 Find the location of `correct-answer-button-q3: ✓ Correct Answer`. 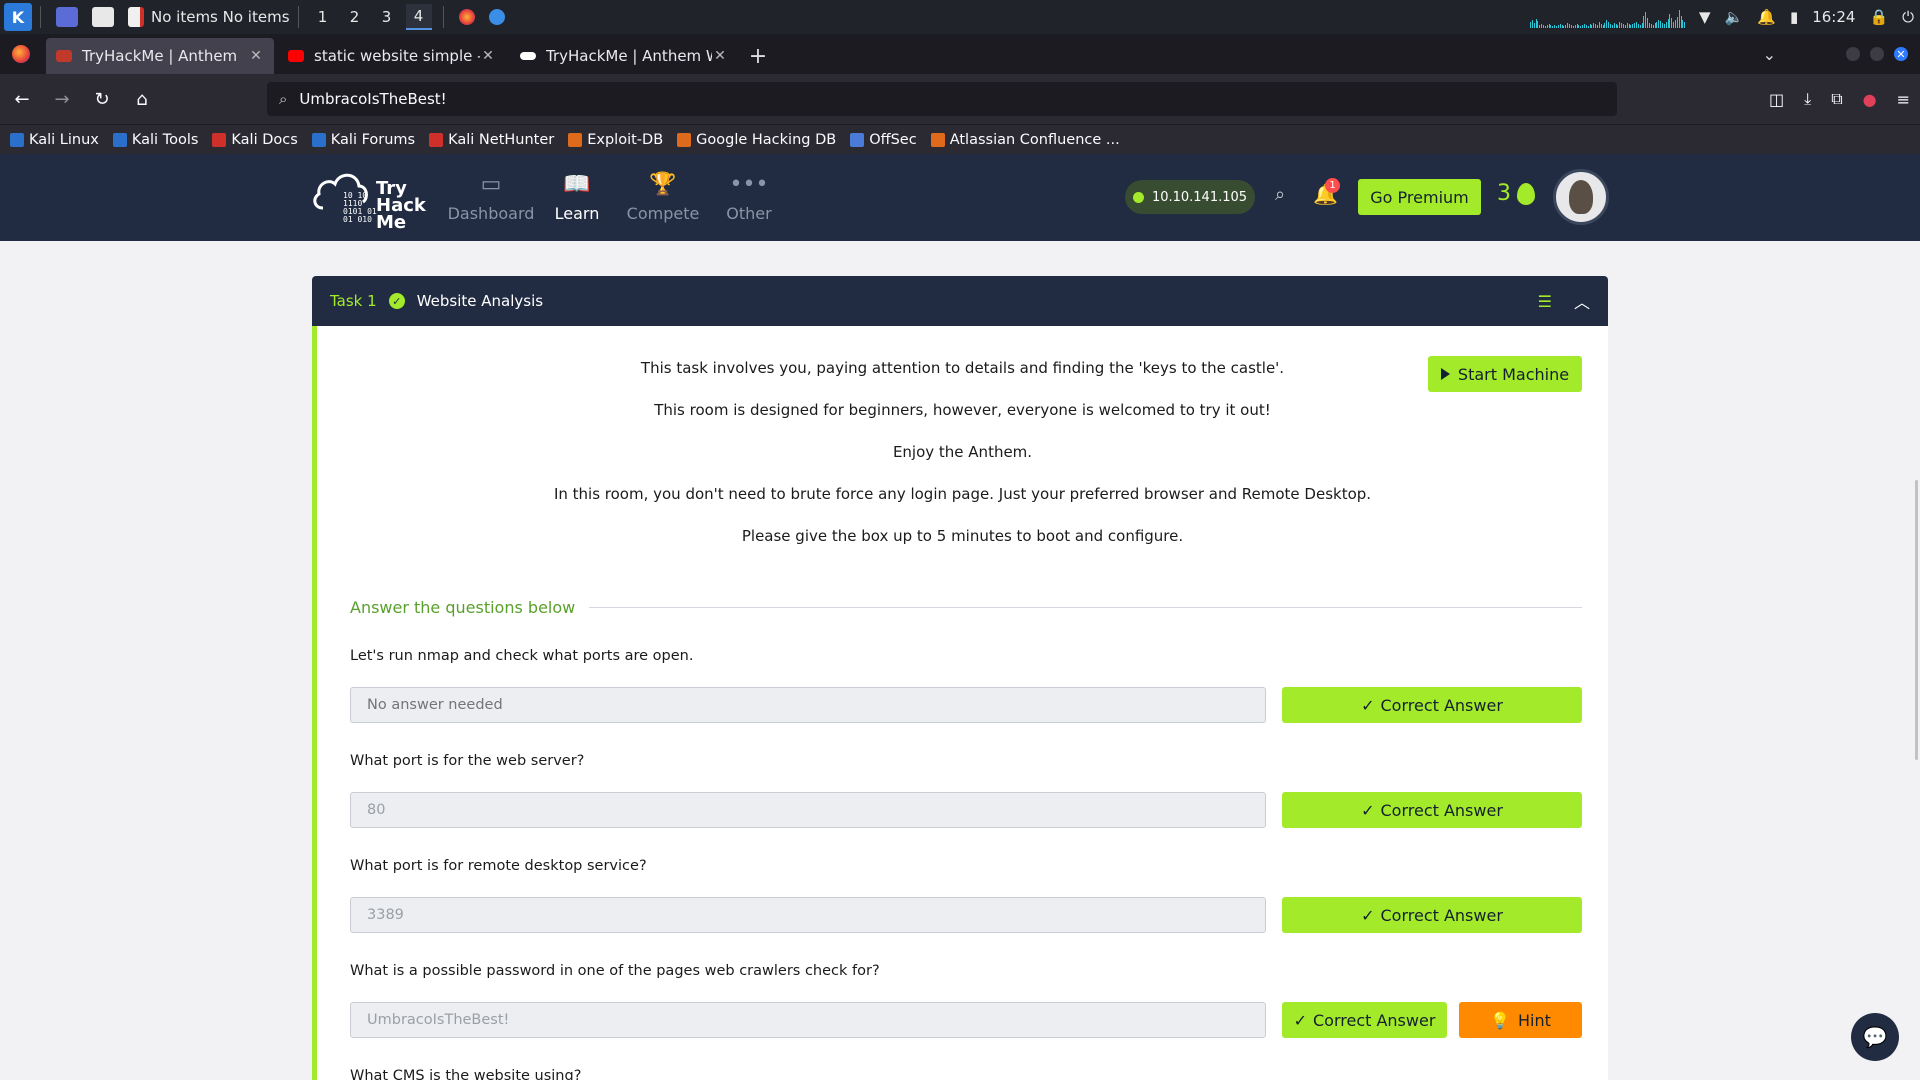

correct-answer-button-q3: ✓ Correct Answer is located at coordinates (1432, 915).